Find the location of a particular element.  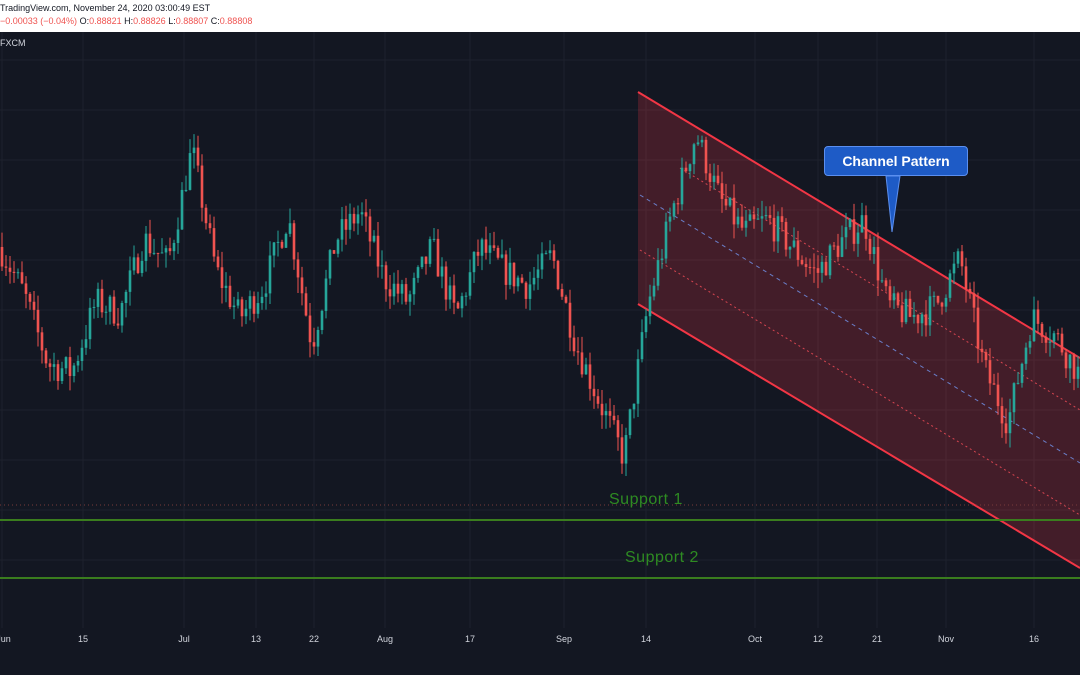

time-tick-label: 17 is located at coordinates (470, 639).